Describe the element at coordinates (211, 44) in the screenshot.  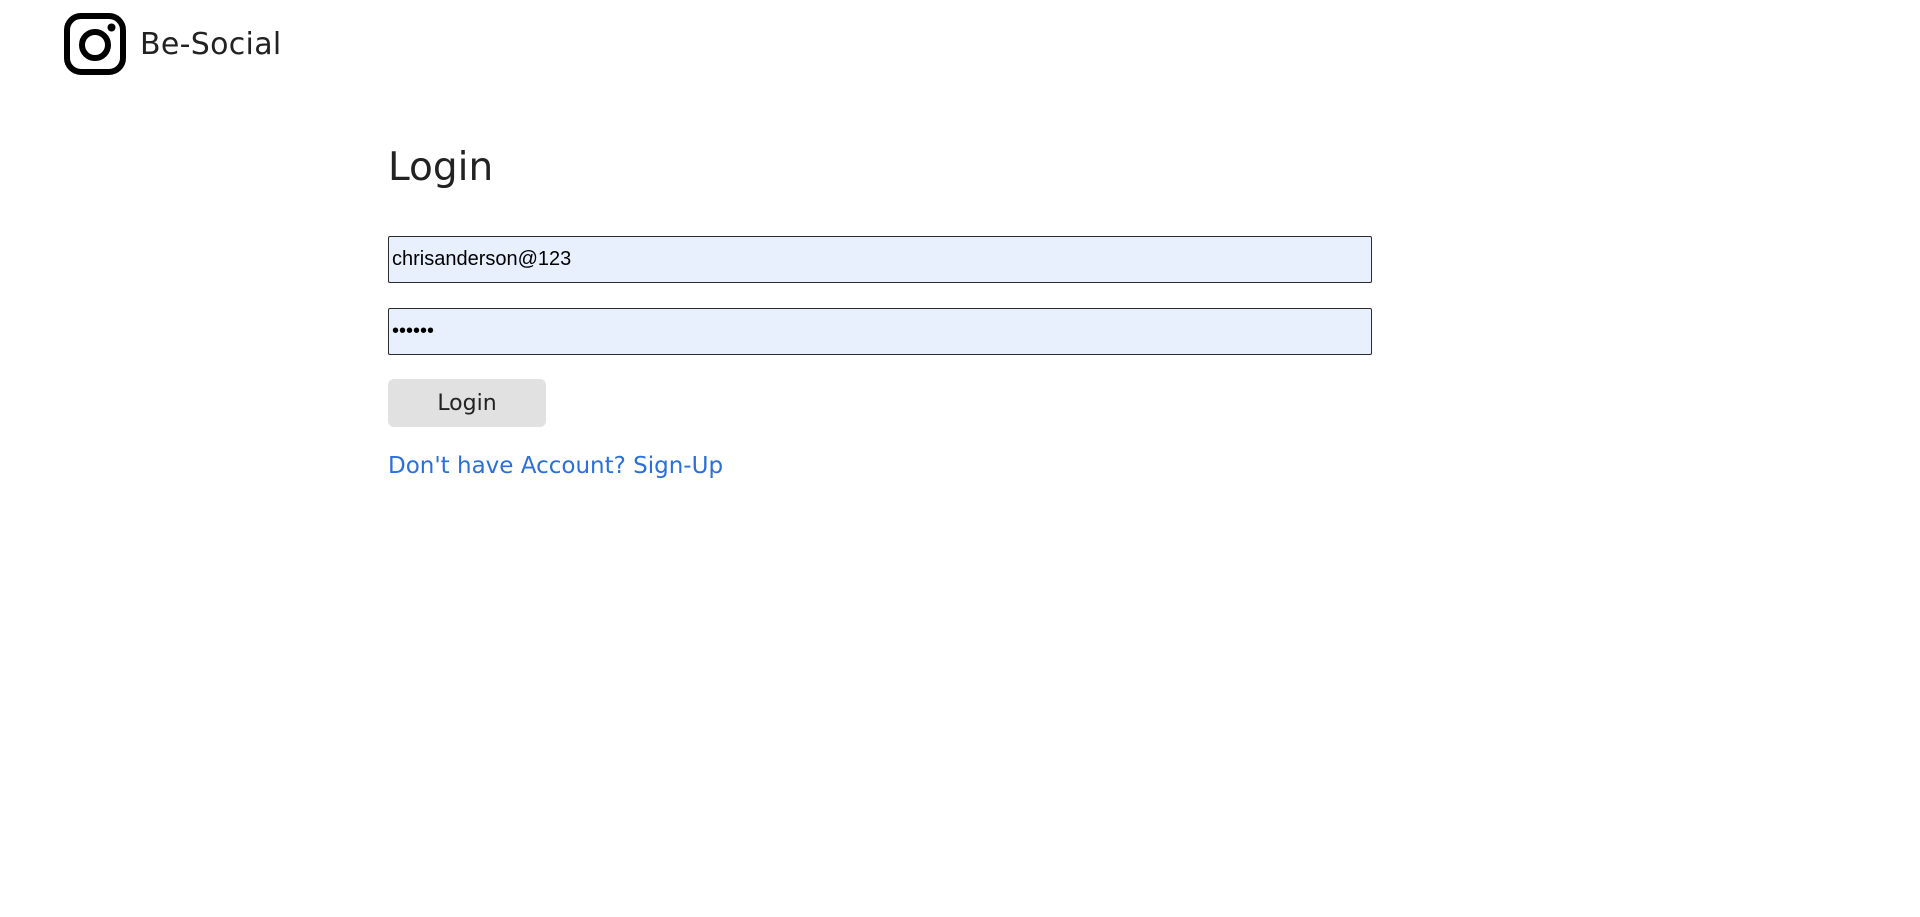
I see `brand-name: Be-Social` at that location.